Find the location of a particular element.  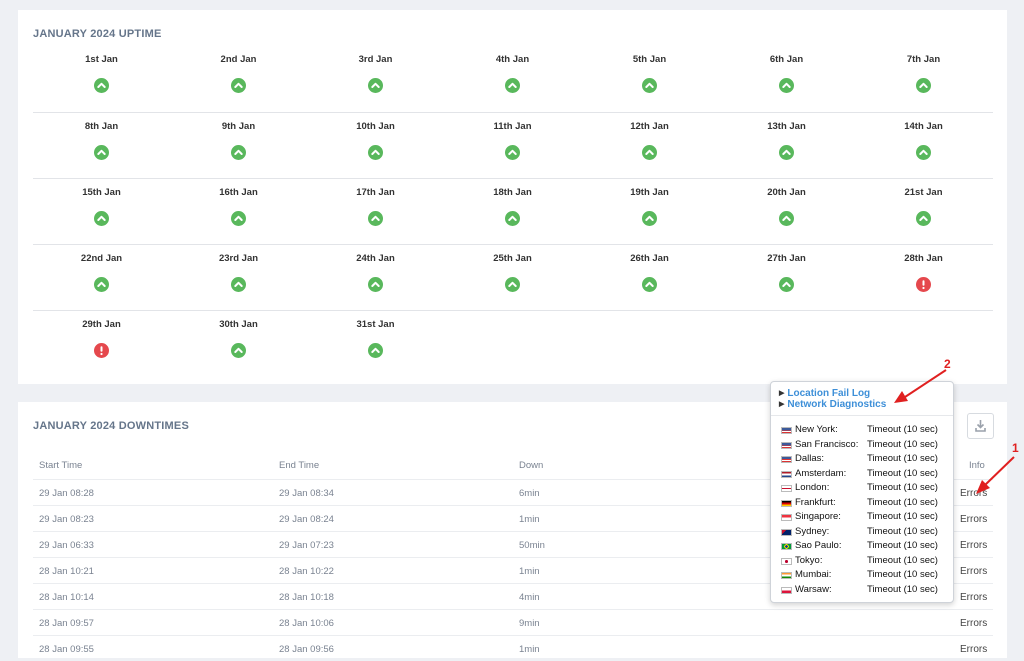

calendar-day: 26th Jan is located at coordinates (649, 277).